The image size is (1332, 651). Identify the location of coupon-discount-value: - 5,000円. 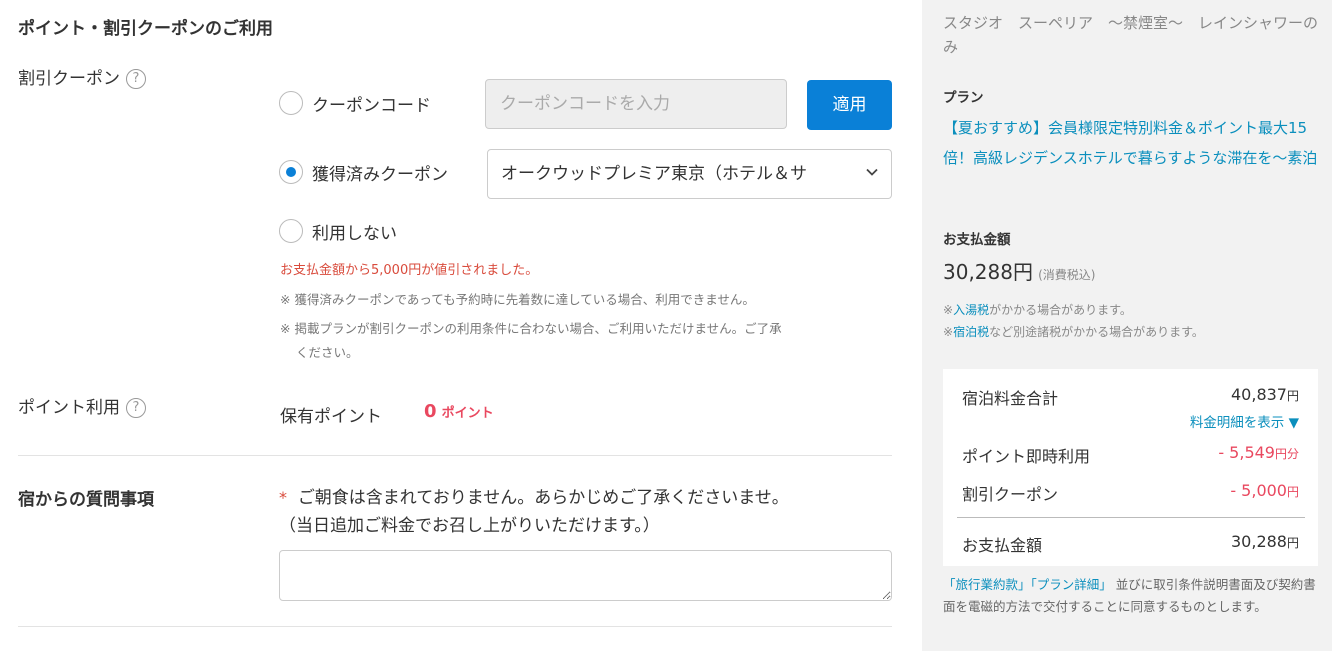
(1264, 490).